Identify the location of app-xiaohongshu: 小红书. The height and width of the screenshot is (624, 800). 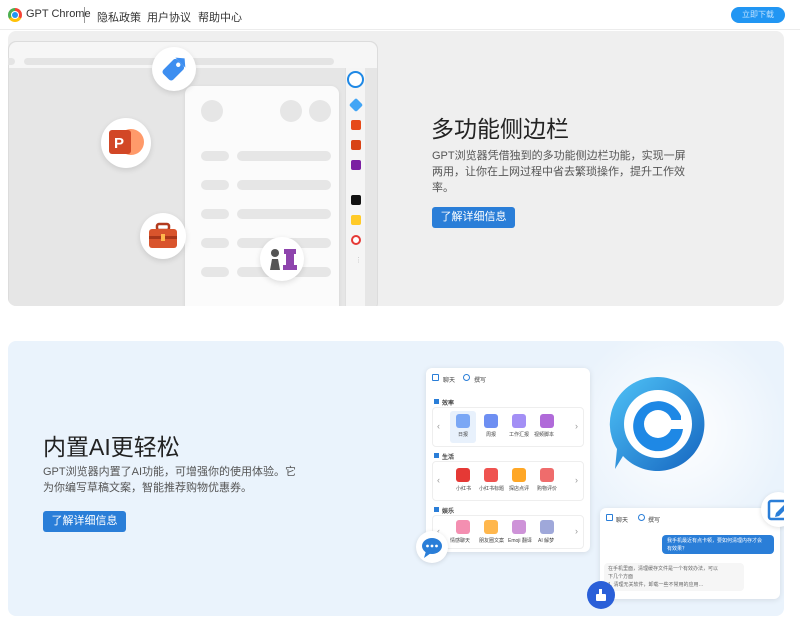
(463, 488).